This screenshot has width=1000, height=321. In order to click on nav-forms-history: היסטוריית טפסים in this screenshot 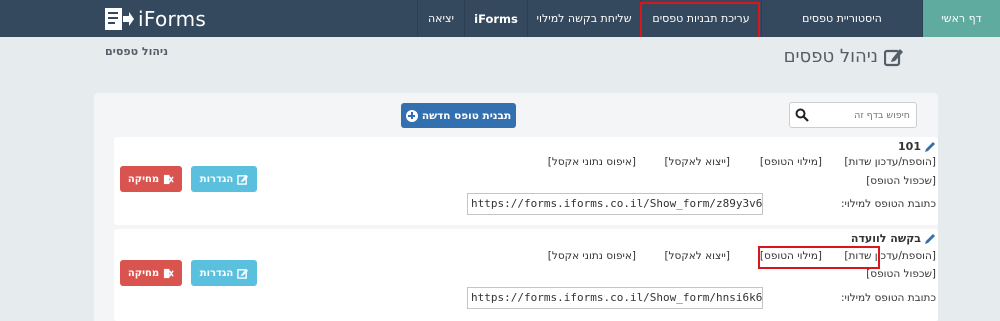, I will do `click(842, 18)`.